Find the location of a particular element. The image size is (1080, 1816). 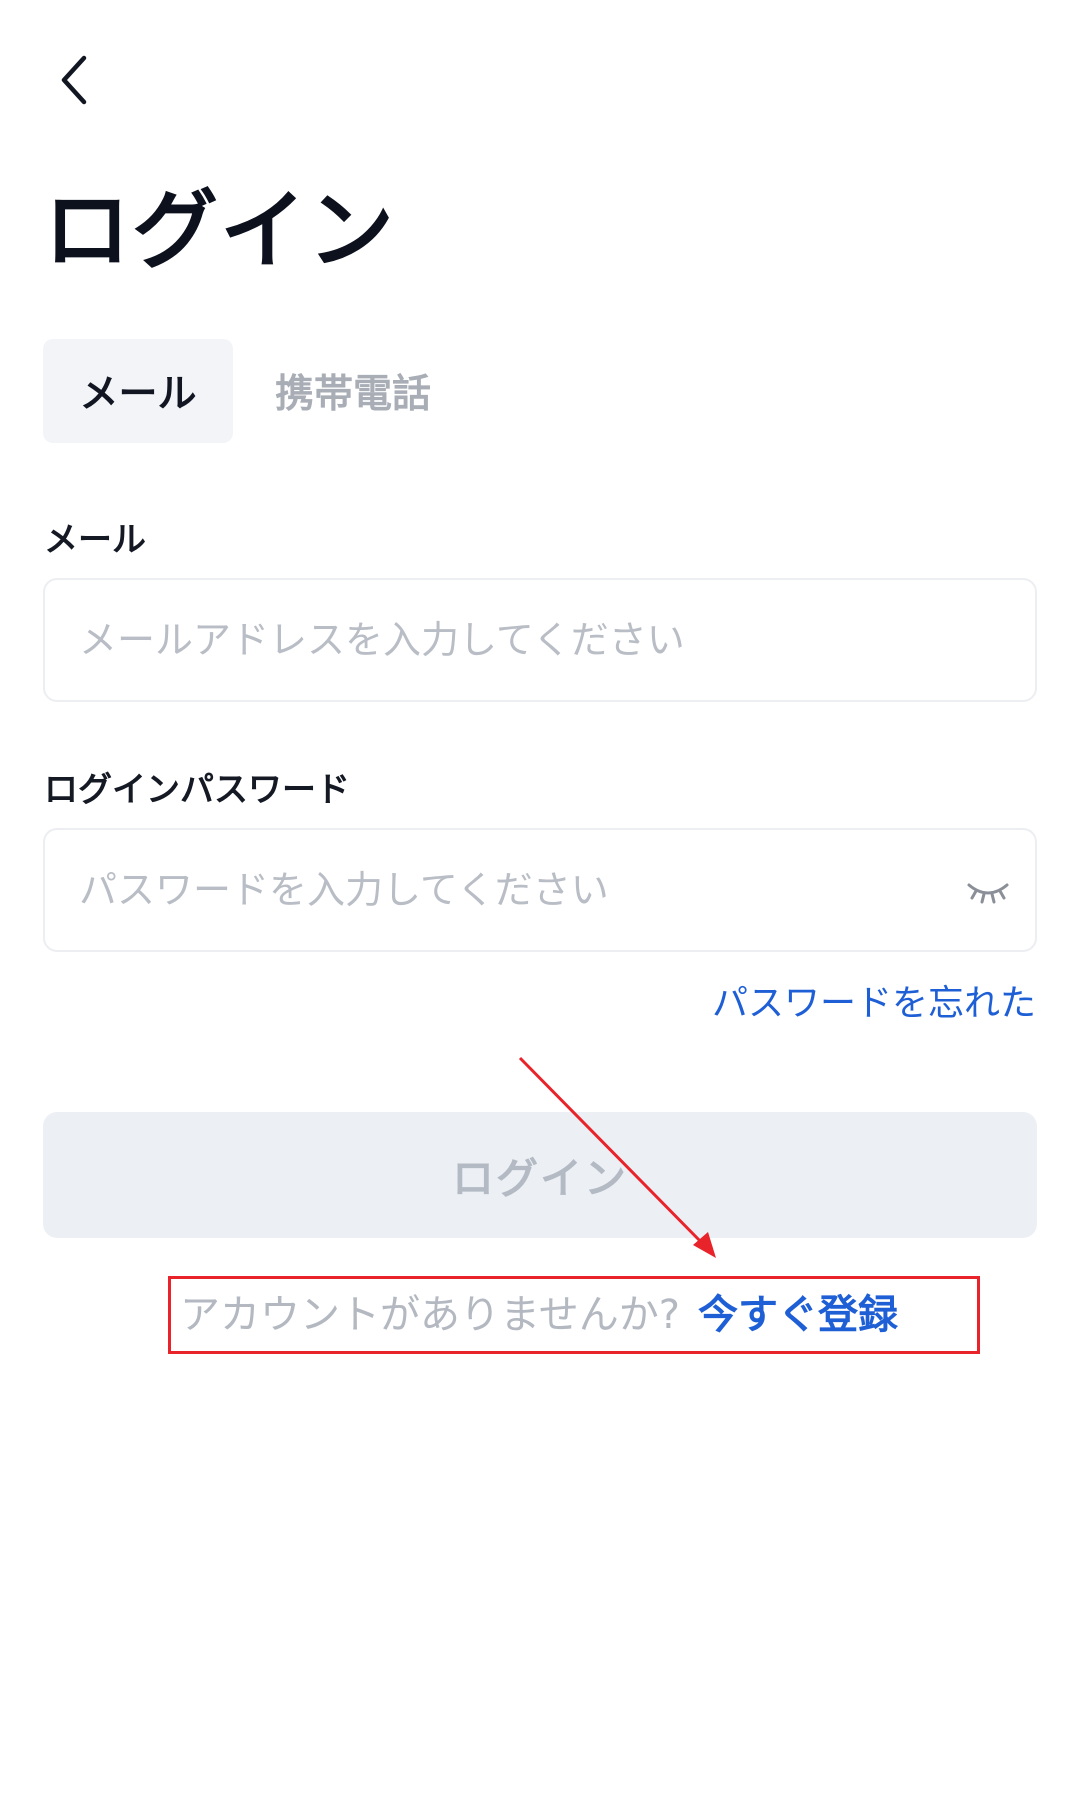

tab-email: メール is located at coordinates (138, 391).